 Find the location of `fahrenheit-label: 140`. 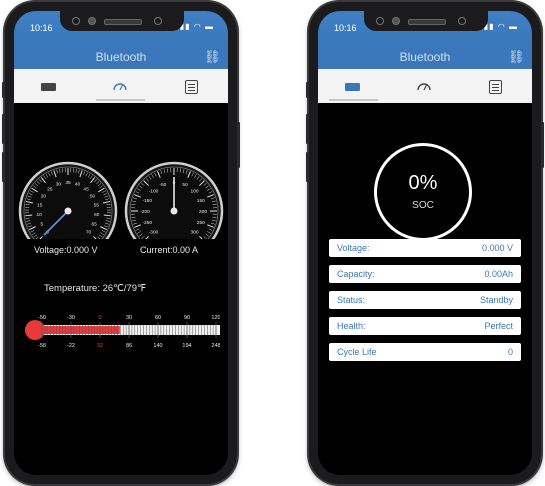

fahrenheit-label: 140 is located at coordinates (157, 346).